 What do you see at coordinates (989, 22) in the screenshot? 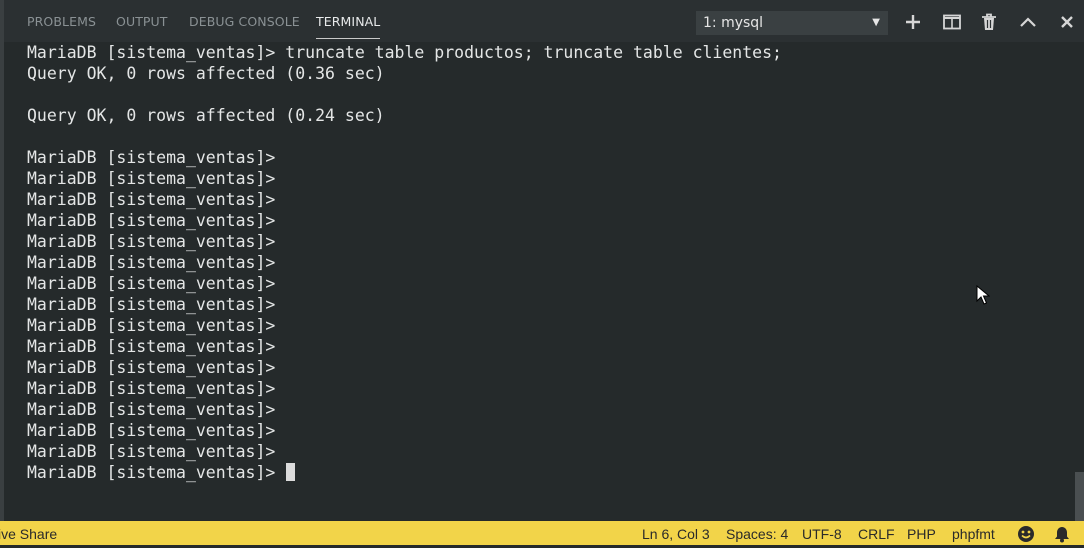
I see `trash-icon` at bounding box center [989, 22].